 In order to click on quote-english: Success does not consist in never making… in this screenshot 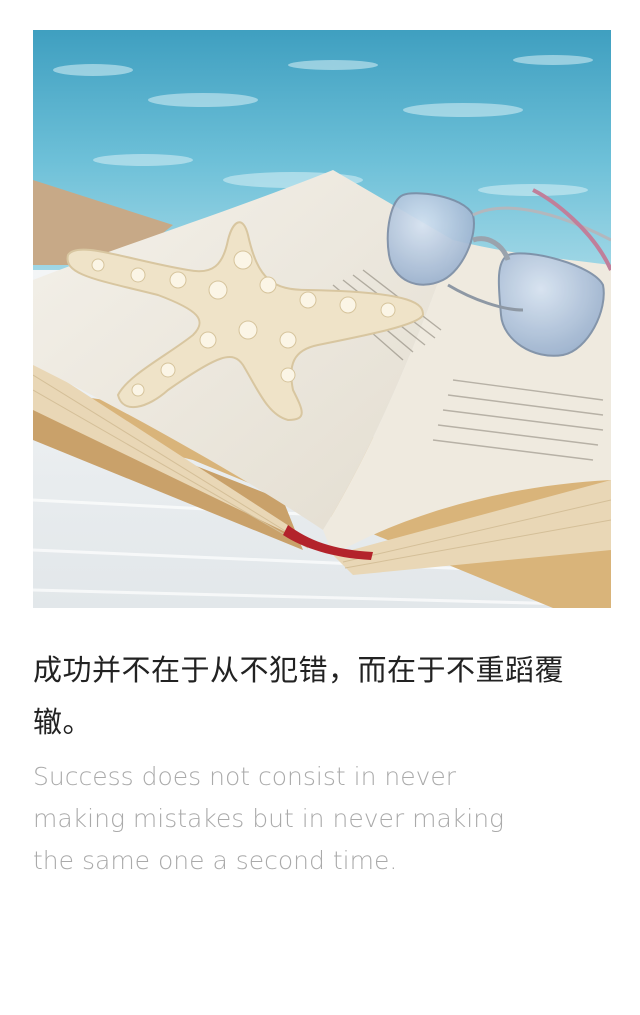, I will do `click(269, 818)`.